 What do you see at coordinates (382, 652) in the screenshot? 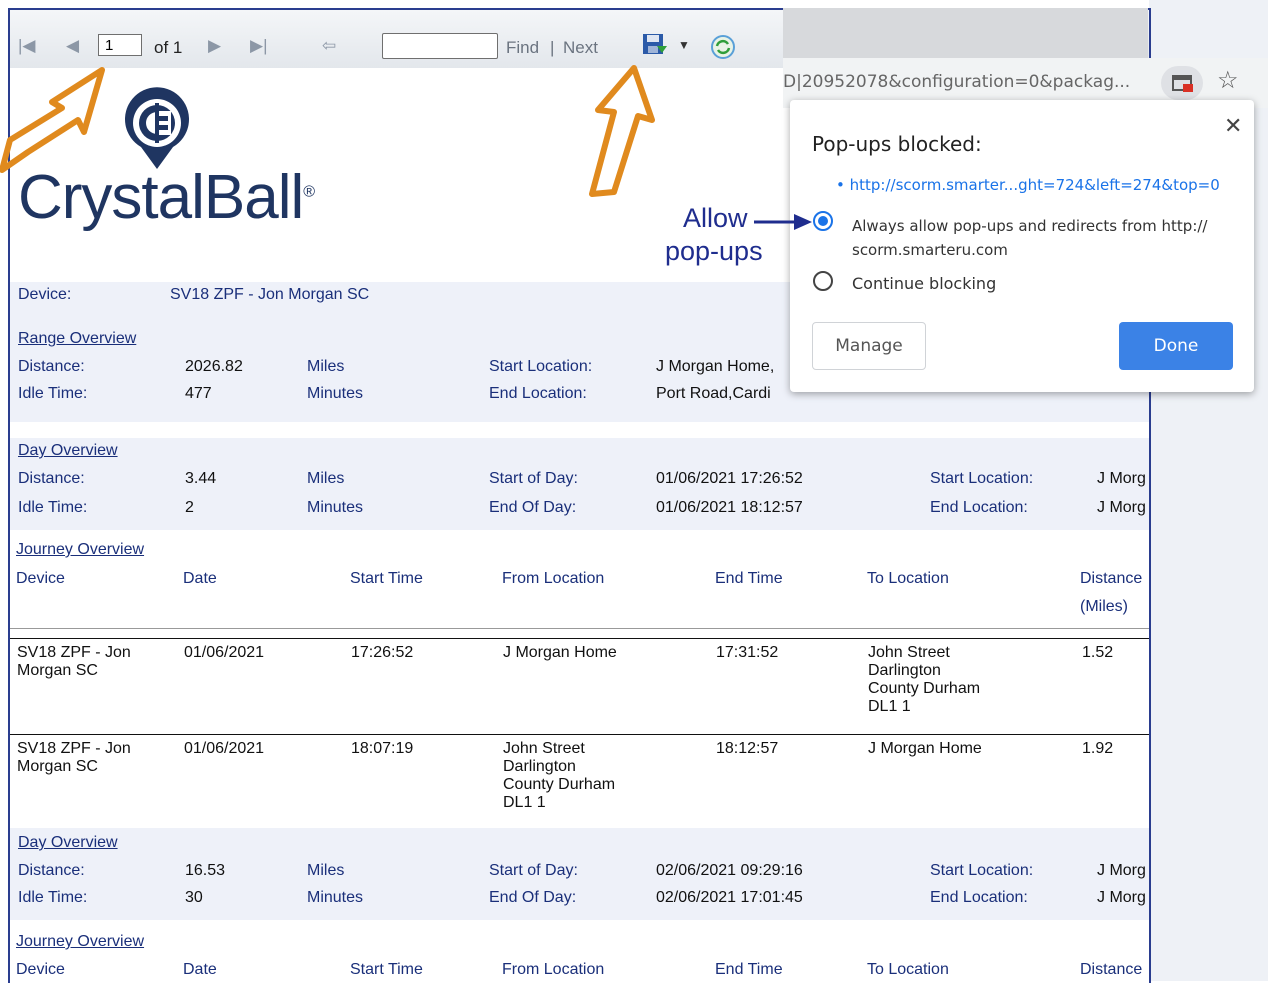
I see `row-start-time: 17:26:52` at bounding box center [382, 652].